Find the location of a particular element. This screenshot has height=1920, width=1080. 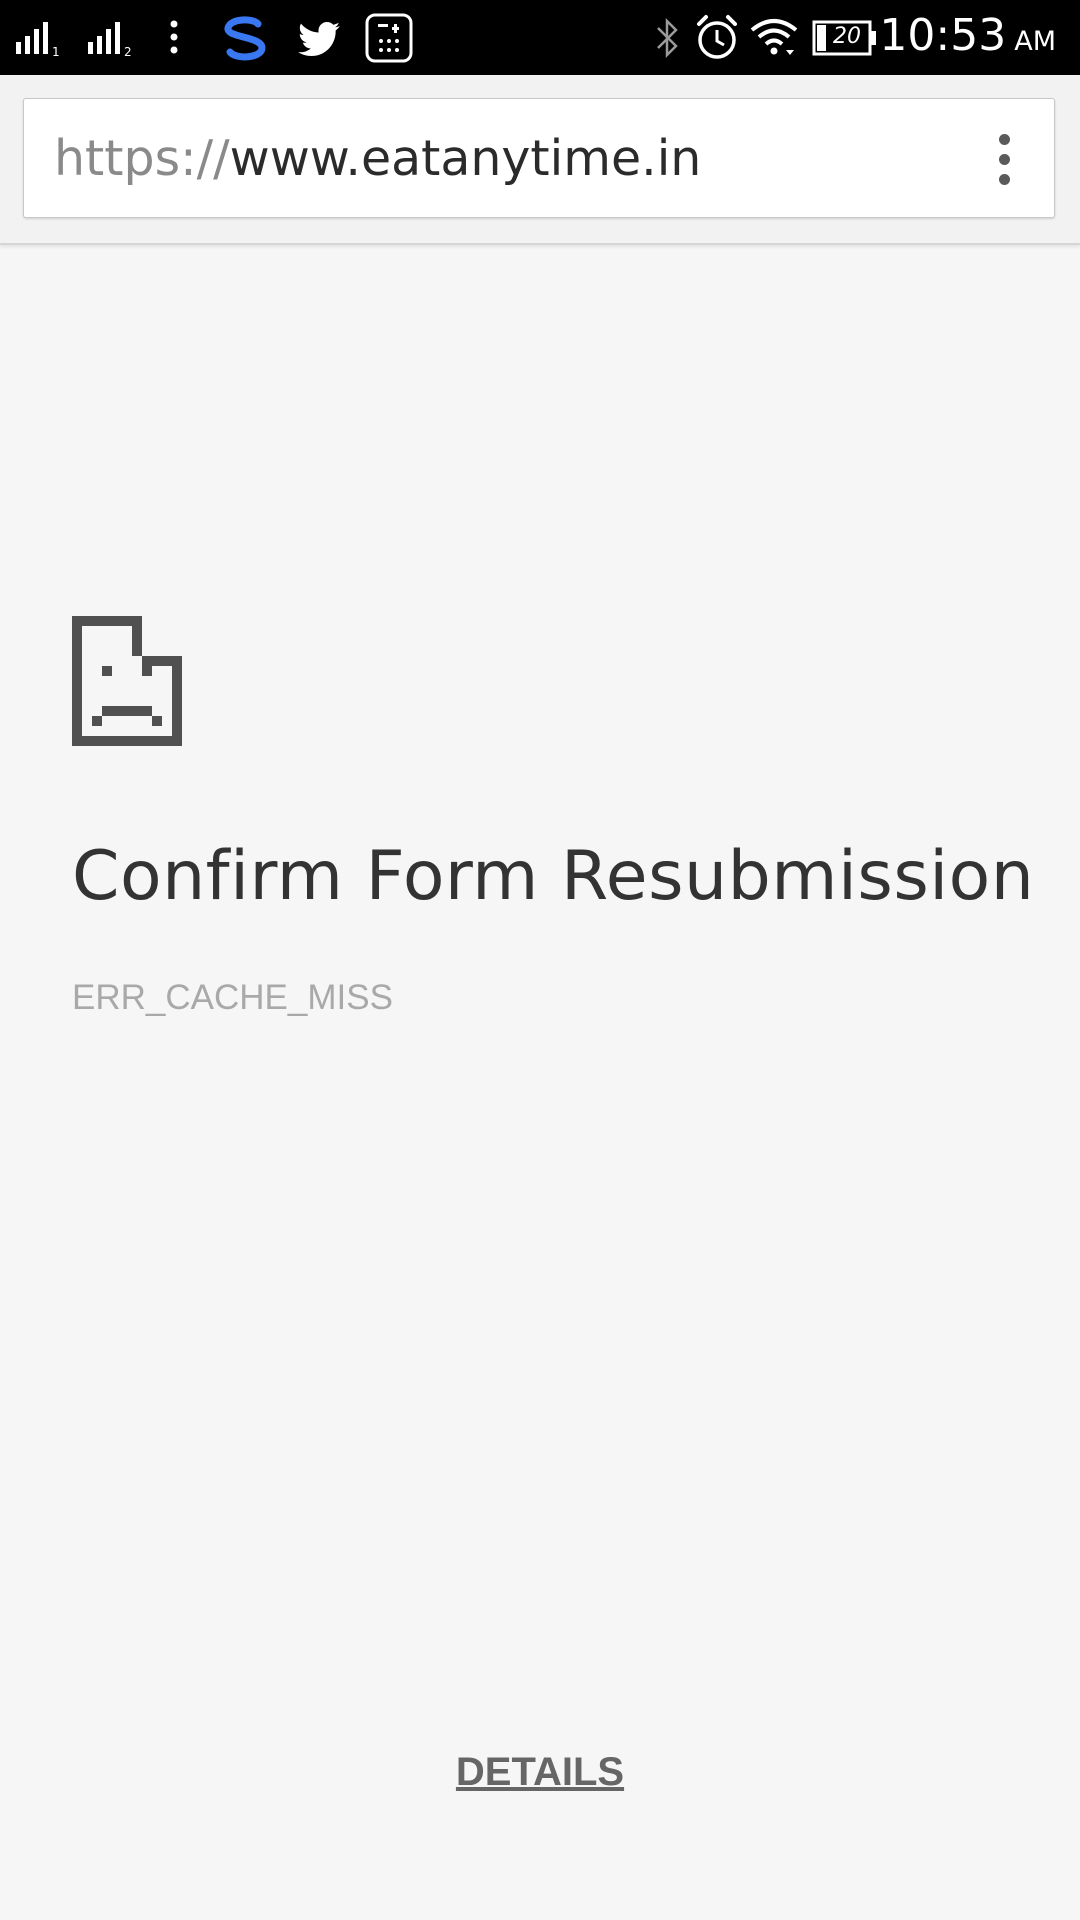

s-app-icon is located at coordinates (245, 38).